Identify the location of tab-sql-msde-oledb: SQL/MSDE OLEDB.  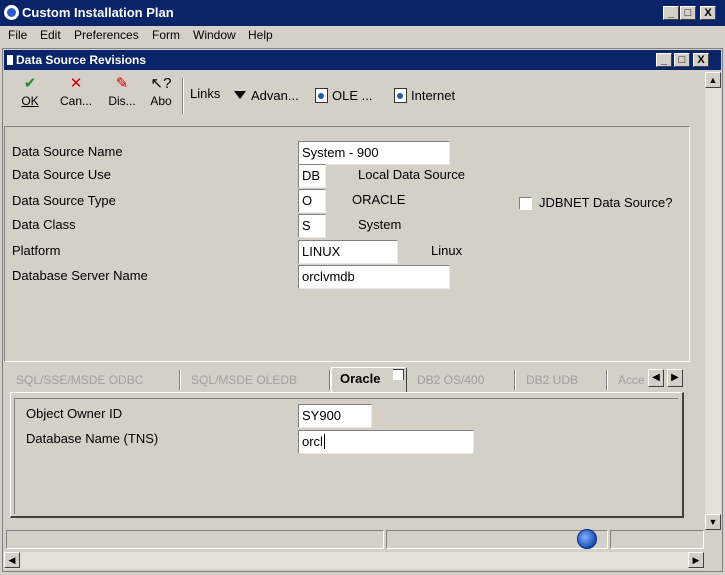
(244, 380).